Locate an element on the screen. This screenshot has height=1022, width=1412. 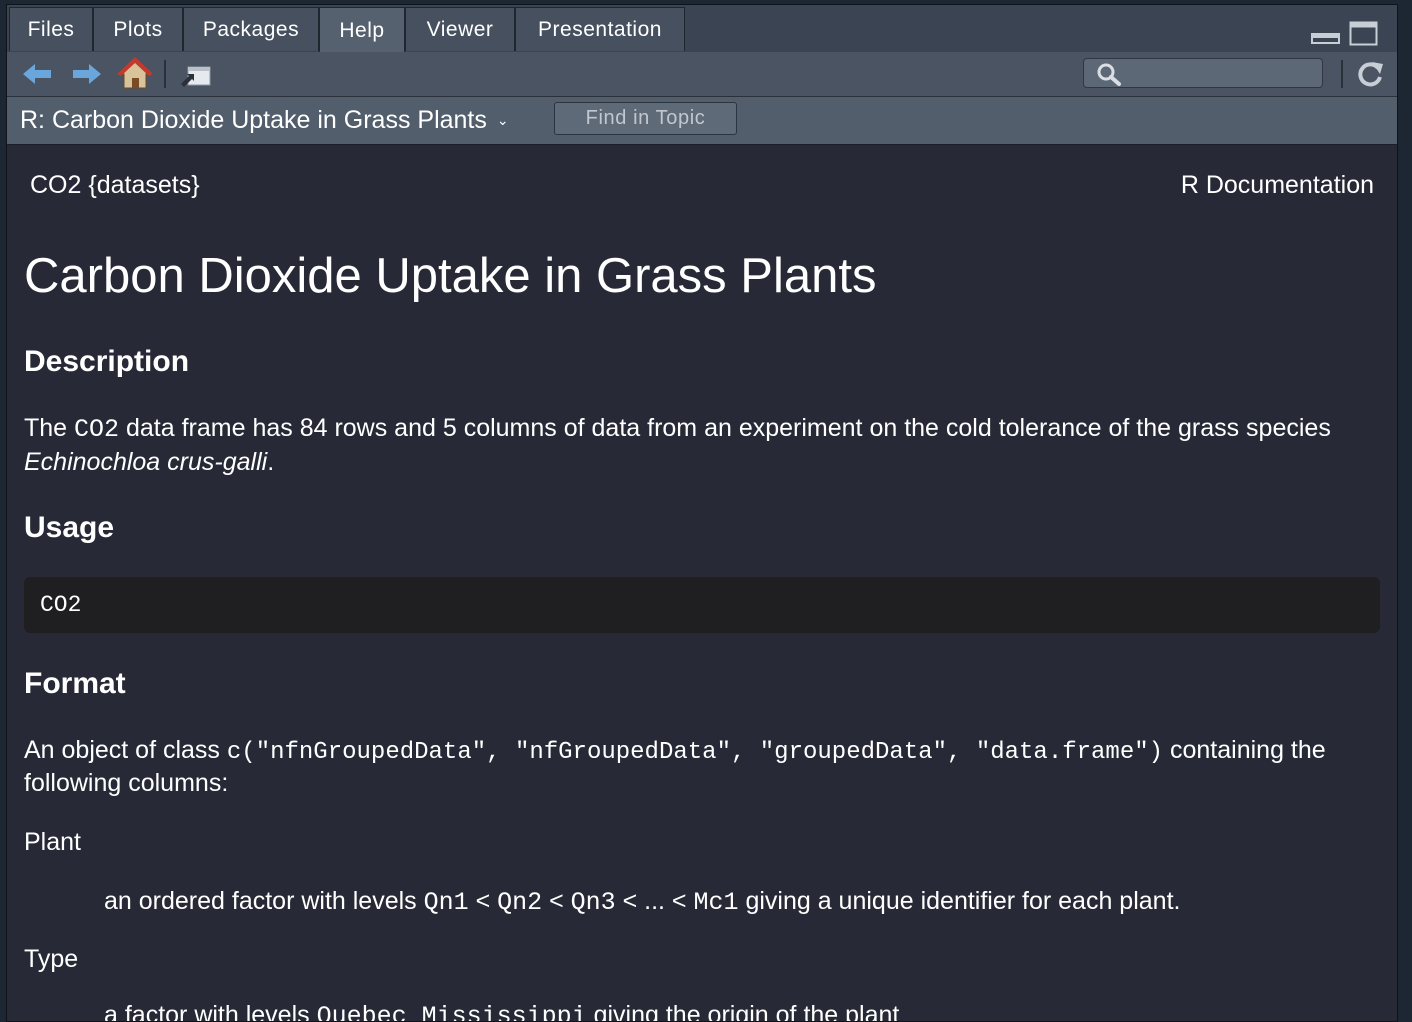
inline-code: Qn2 is located at coordinates (520, 902).